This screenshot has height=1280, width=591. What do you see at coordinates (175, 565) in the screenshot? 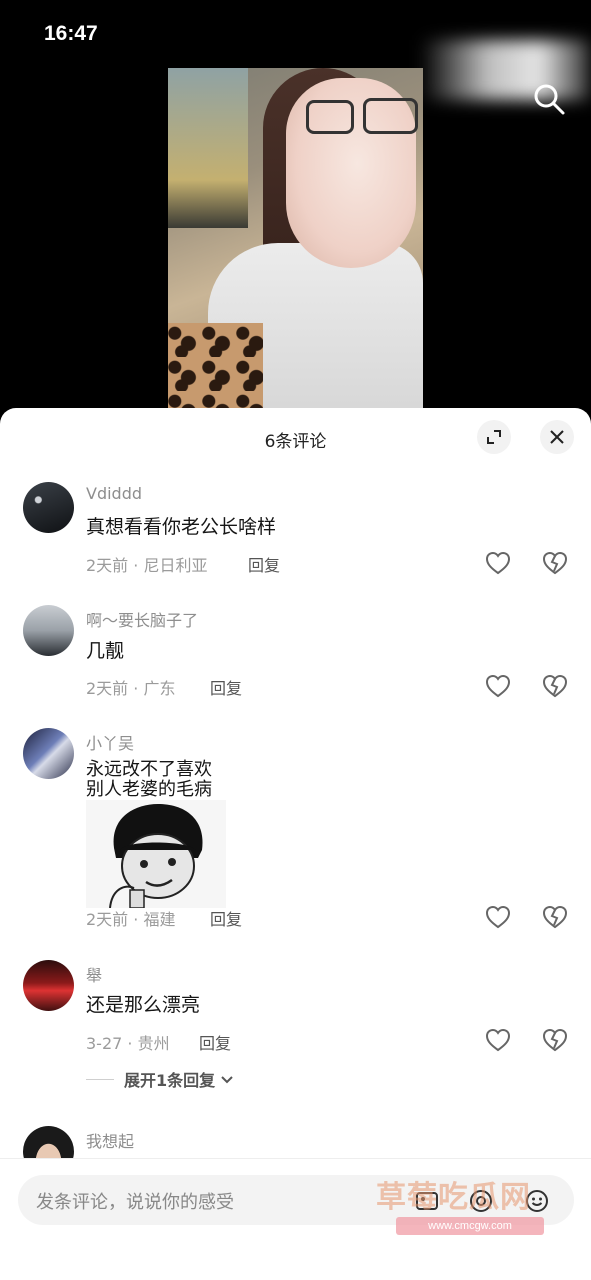
I see `comment-location: 尼日利亚` at bounding box center [175, 565].